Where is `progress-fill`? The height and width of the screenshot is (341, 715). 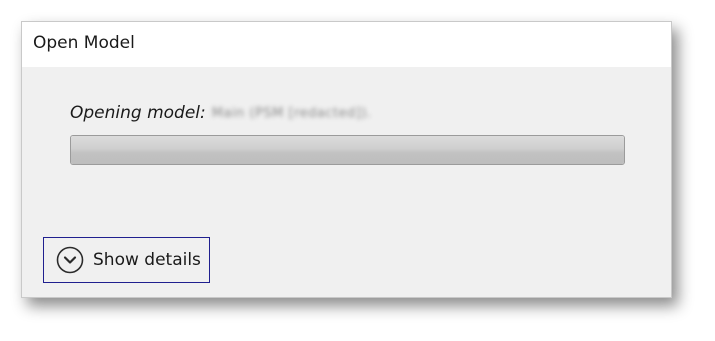 progress-fill is located at coordinates (347, 150).